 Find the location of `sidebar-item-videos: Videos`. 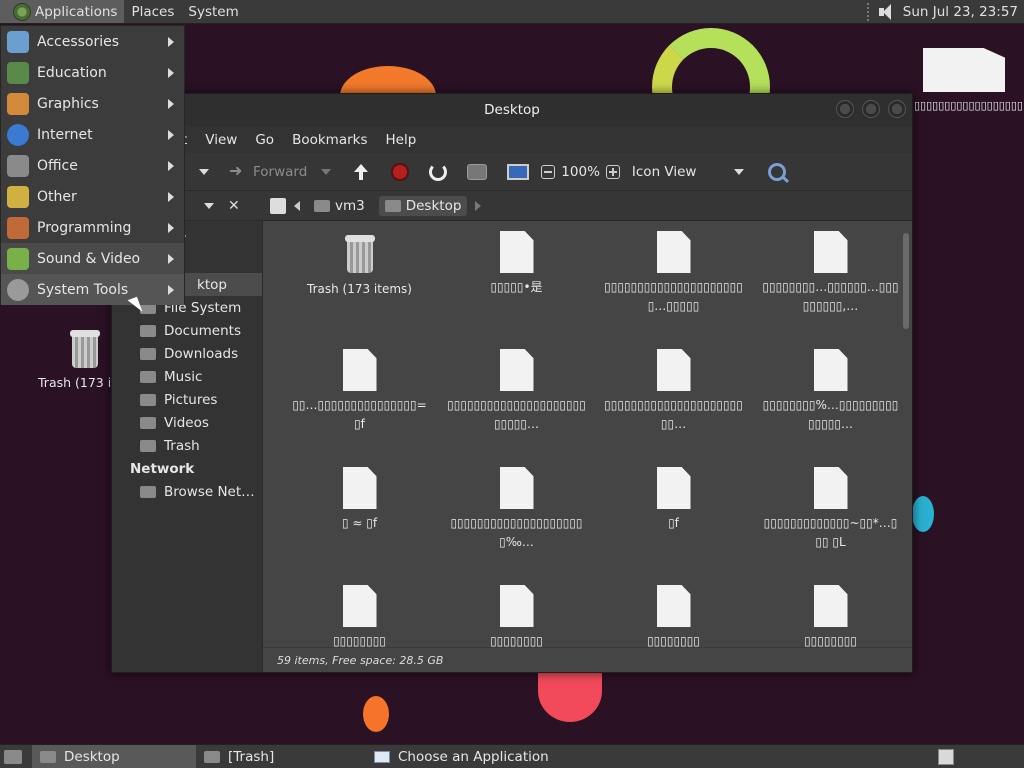

sidebar-item-videos: Videos is located at coordinates (187, 422).